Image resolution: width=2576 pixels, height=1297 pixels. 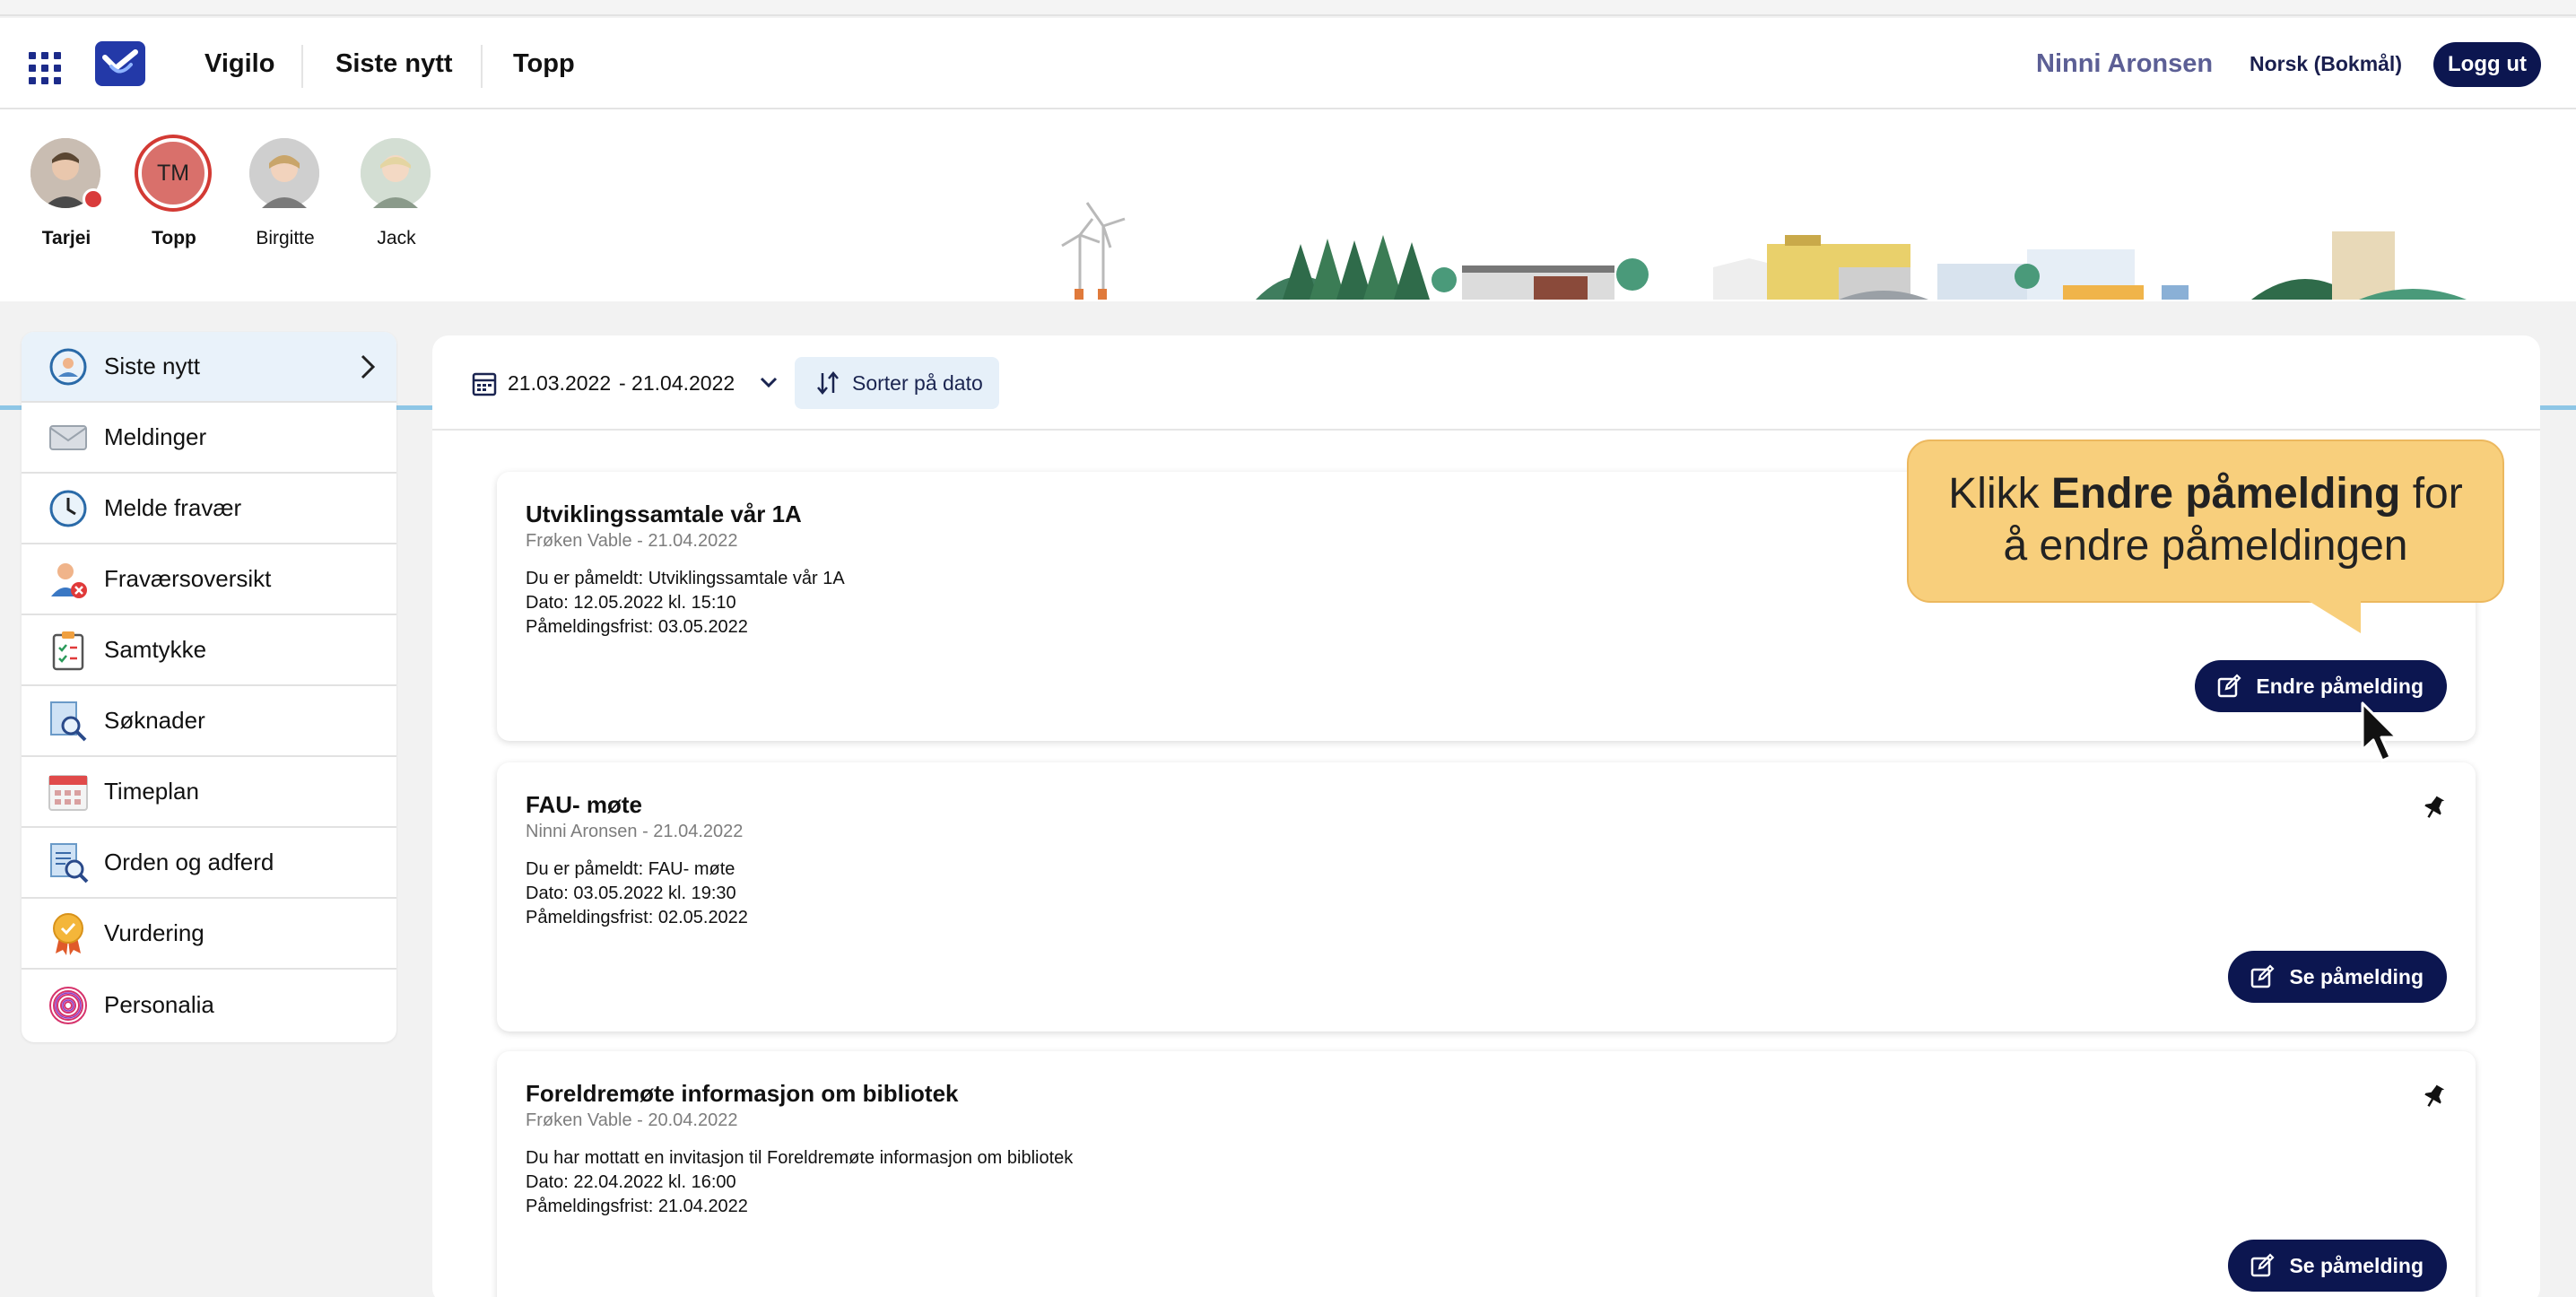 I want to click on child-name: Jack, so click(x=396, y=238).